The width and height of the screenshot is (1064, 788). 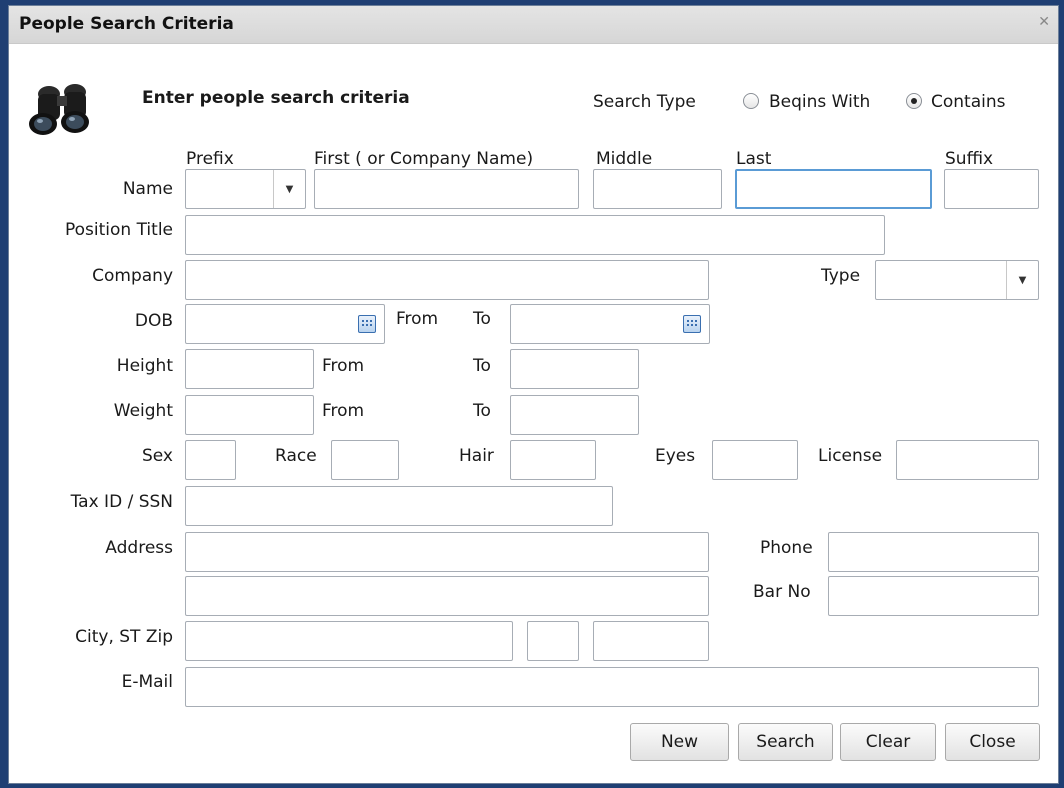 What do you see at coordinates (755, 460) in the screenshot?
I see `eyes-input` at bounding box center [755, 460].